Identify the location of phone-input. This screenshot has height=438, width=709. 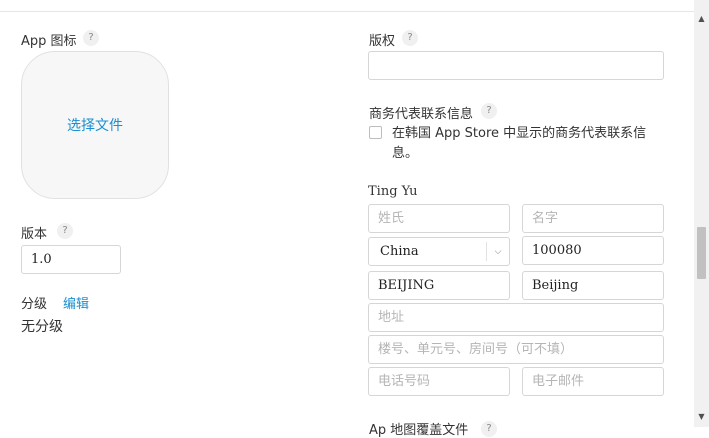
(439, 381).